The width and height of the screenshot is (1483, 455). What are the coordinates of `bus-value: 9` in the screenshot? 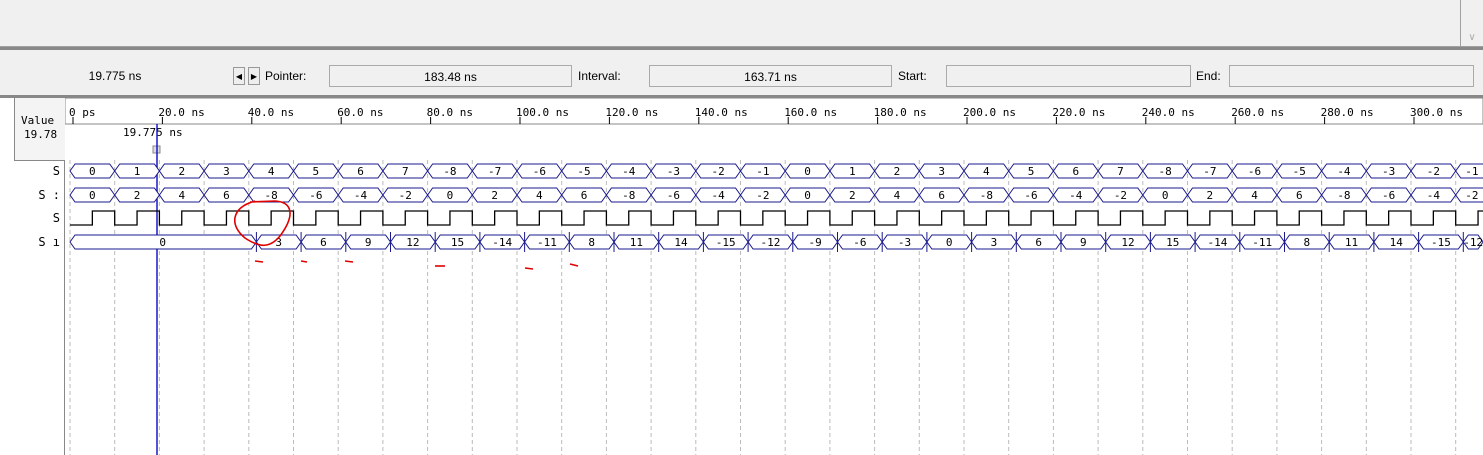 It's located at (1083, 242).